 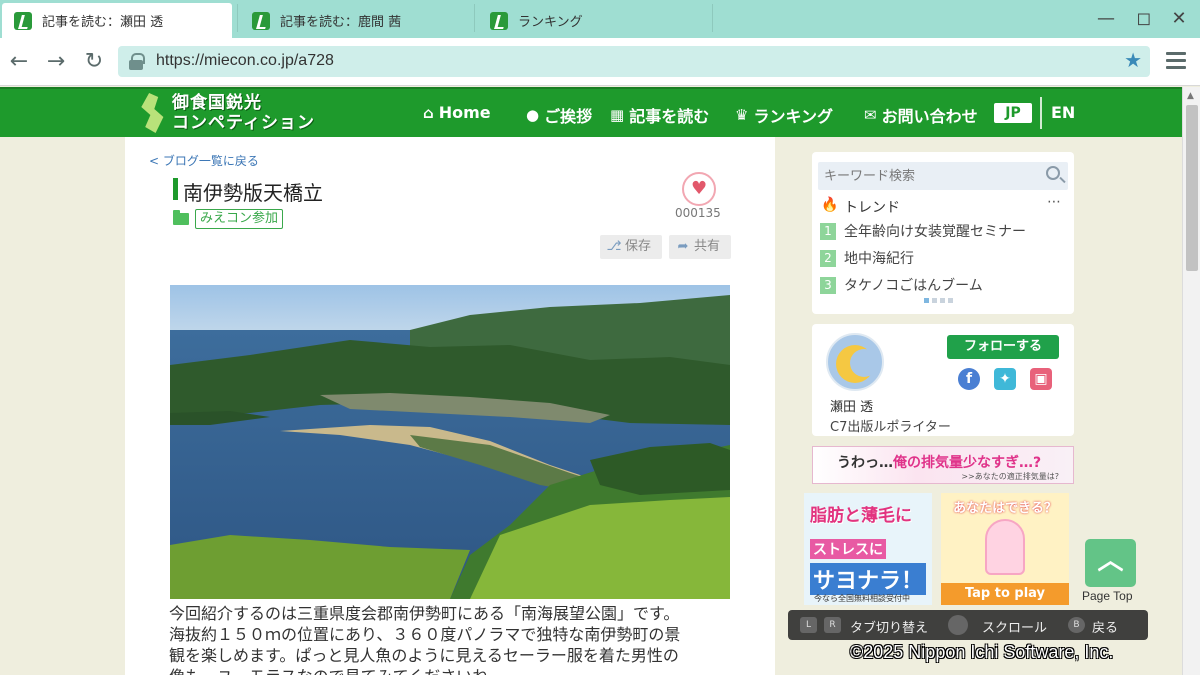 What do you see at coordinates (245, 60) in the screenshot?
I see `url-text: https://miecon.co.jp/a728` at bounding box center [245, 60].